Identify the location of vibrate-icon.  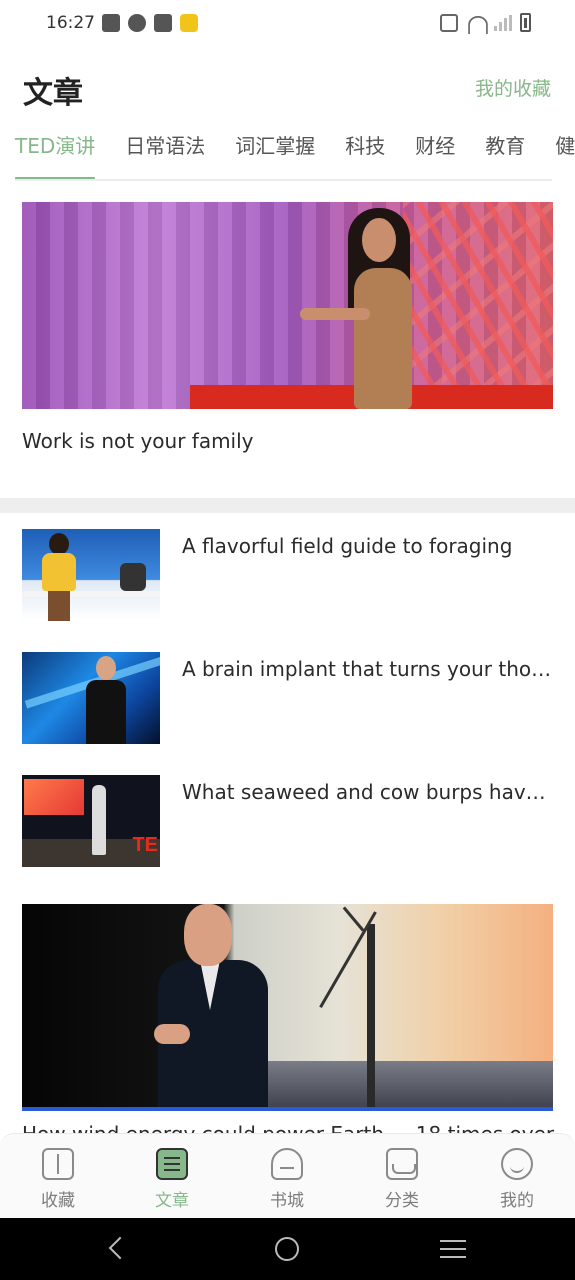
(449, 22).